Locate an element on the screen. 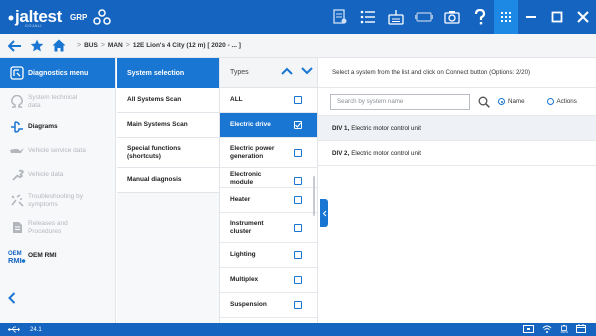 The width and height of the screenshot is (596, 336). diagnostics-menu-icon is located at coordinates (17, 73).